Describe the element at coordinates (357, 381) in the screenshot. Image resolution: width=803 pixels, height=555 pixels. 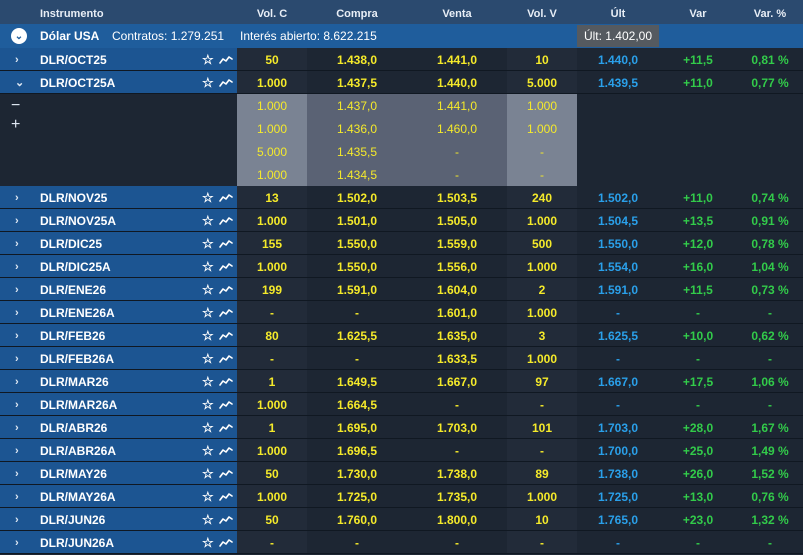
I see `compra-value: 1.649,5` at that location.